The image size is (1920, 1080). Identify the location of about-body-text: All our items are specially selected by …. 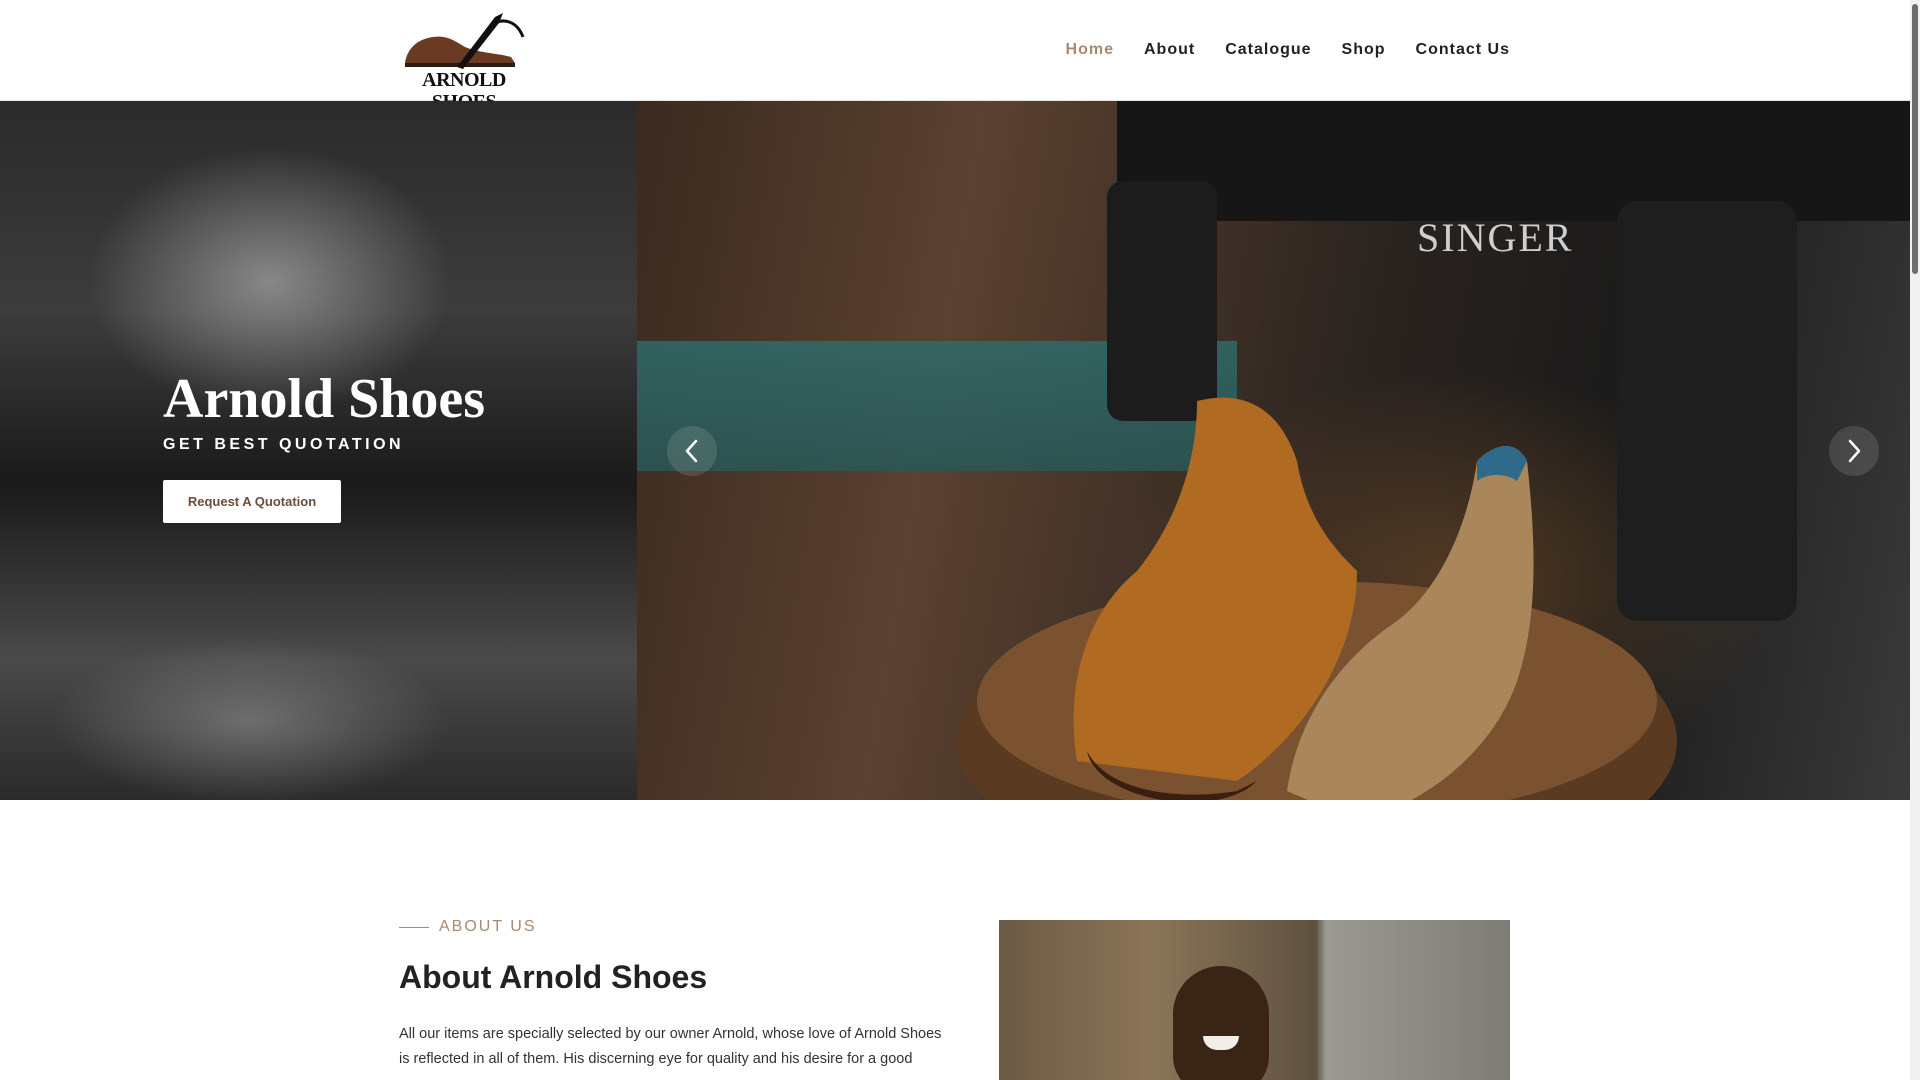
(670, 1046).